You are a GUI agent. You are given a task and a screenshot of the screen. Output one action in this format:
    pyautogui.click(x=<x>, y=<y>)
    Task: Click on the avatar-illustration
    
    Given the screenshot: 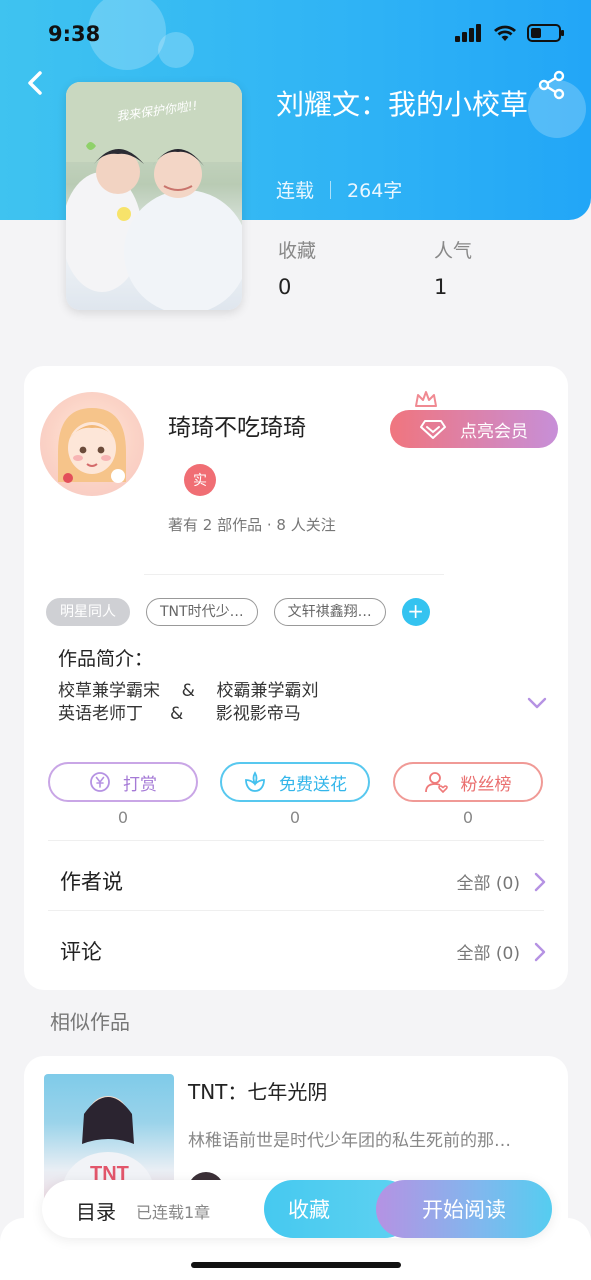 What is the action you would take?
    pyautogui.click(x=92, y=445)
    